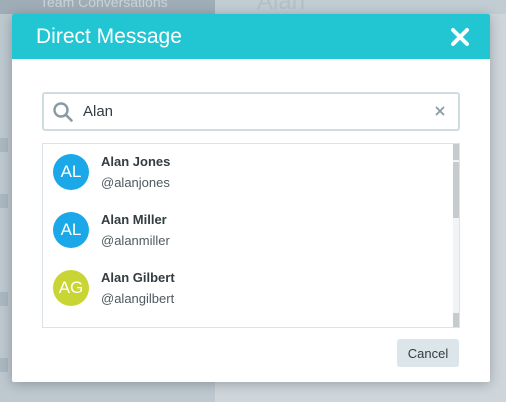 This screenshot has width=506, height=402. What do you see at coordinates (251, 36) in the screenshot?
I see `dialog-header: Direct Message` at bounding box center [251, 36].